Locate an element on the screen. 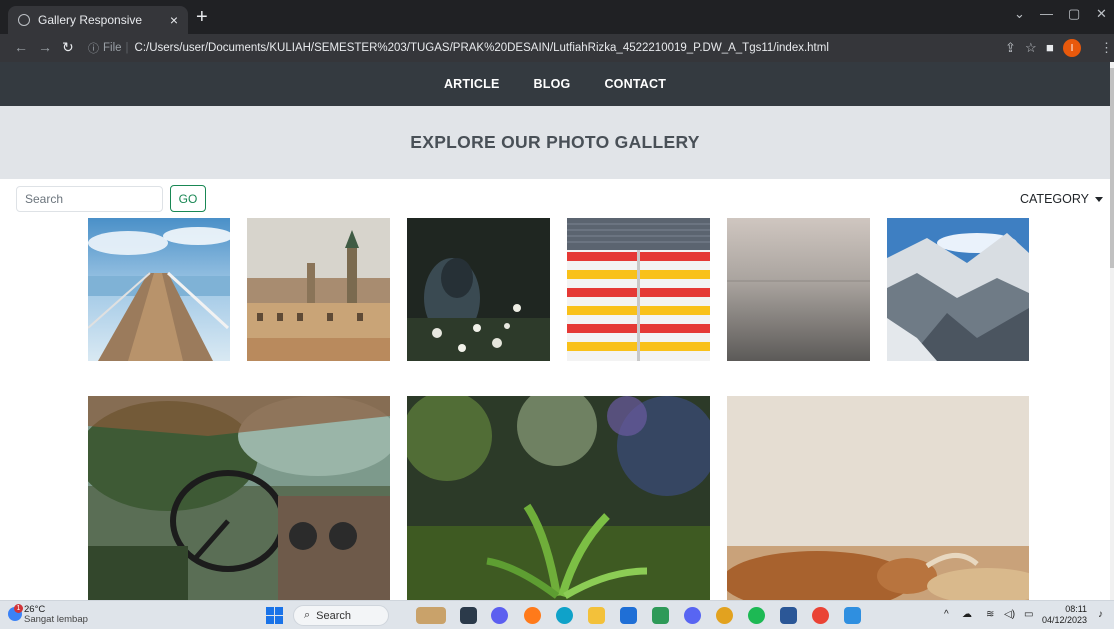 The height and width of the screenshot is (629, 1114). taskbar-search-label: Search is located at coordinates (334, 615).